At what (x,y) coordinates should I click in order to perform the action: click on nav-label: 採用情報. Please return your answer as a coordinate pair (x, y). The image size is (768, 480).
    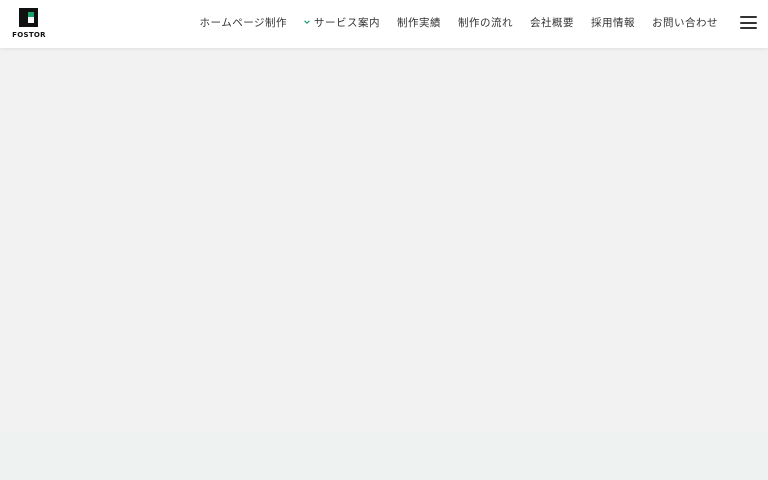
    Looking at the image, I should click on (613, 22).